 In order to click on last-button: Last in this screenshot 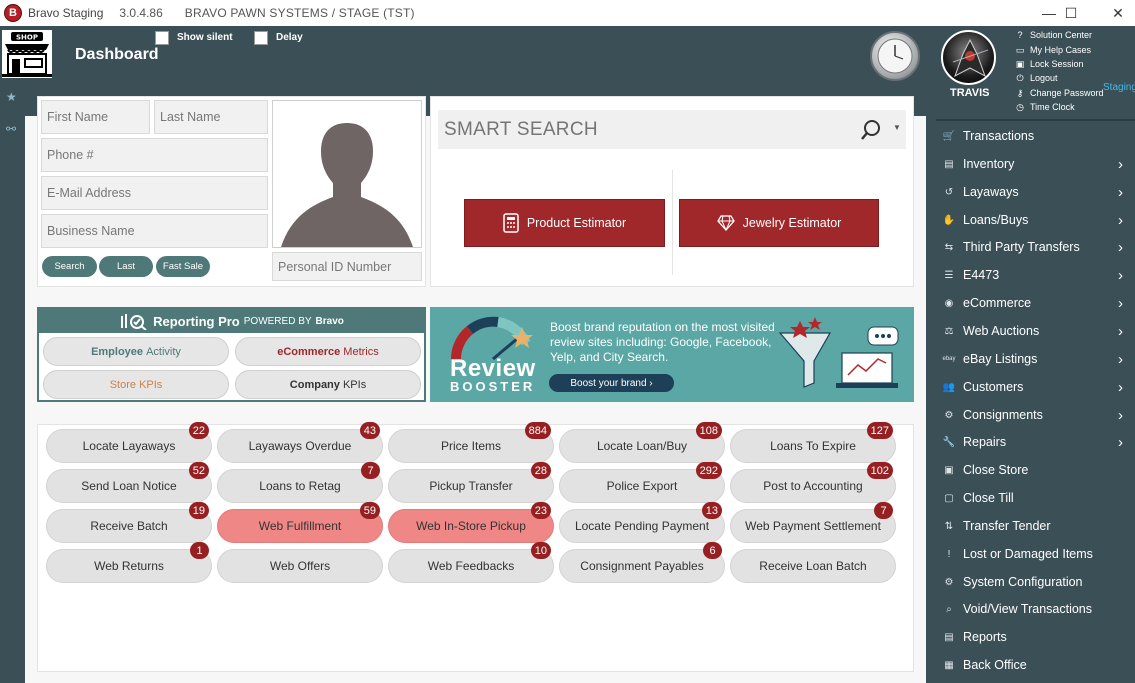, I will do `click(126, 266)`.